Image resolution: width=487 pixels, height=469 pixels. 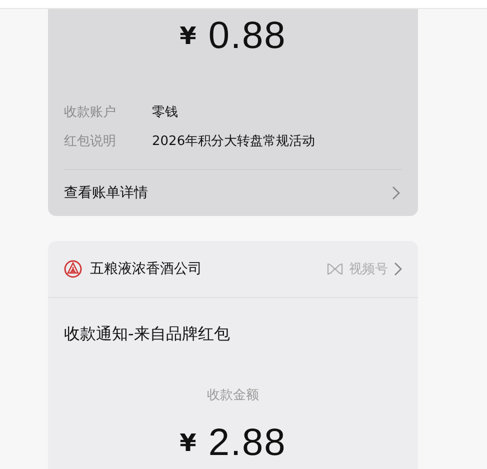 I want to click on amount: 0.88, so click(x=247, y=36).